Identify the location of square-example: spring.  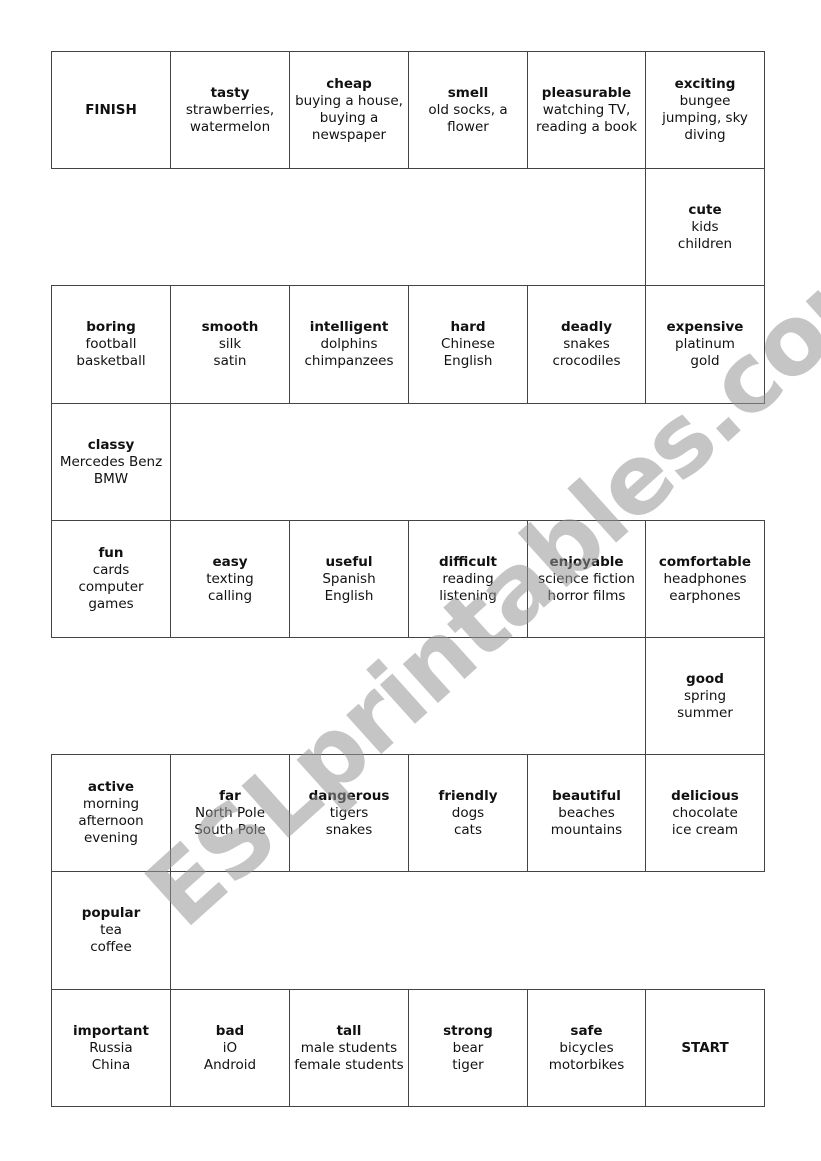
(705, 695).